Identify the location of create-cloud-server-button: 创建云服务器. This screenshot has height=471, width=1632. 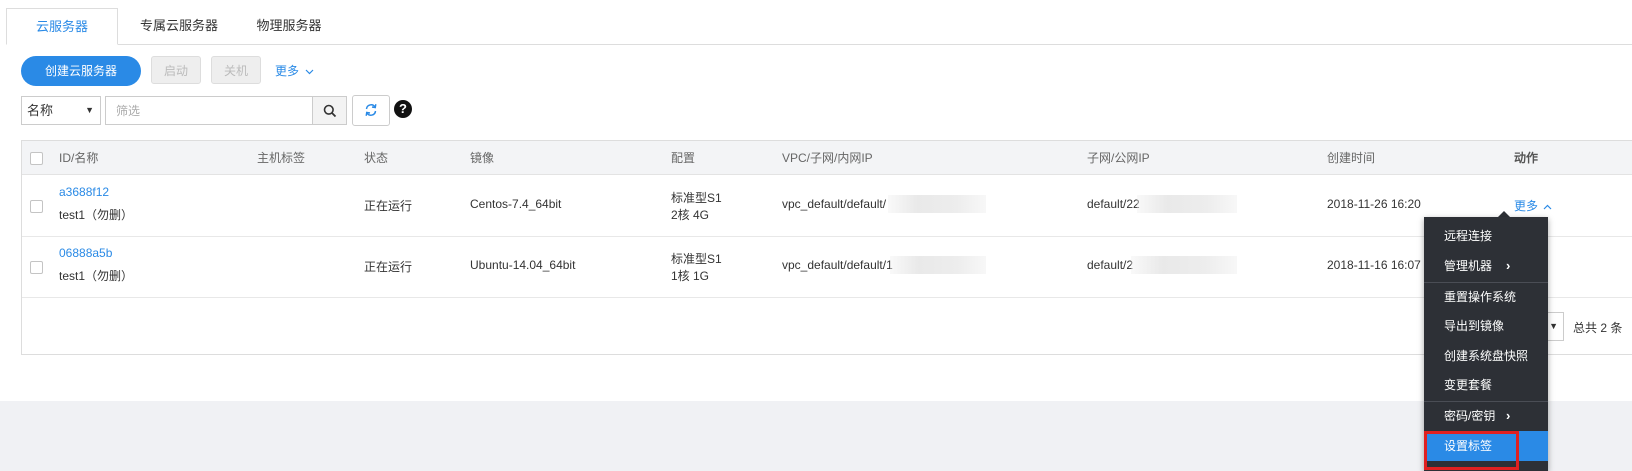
(81, 71).